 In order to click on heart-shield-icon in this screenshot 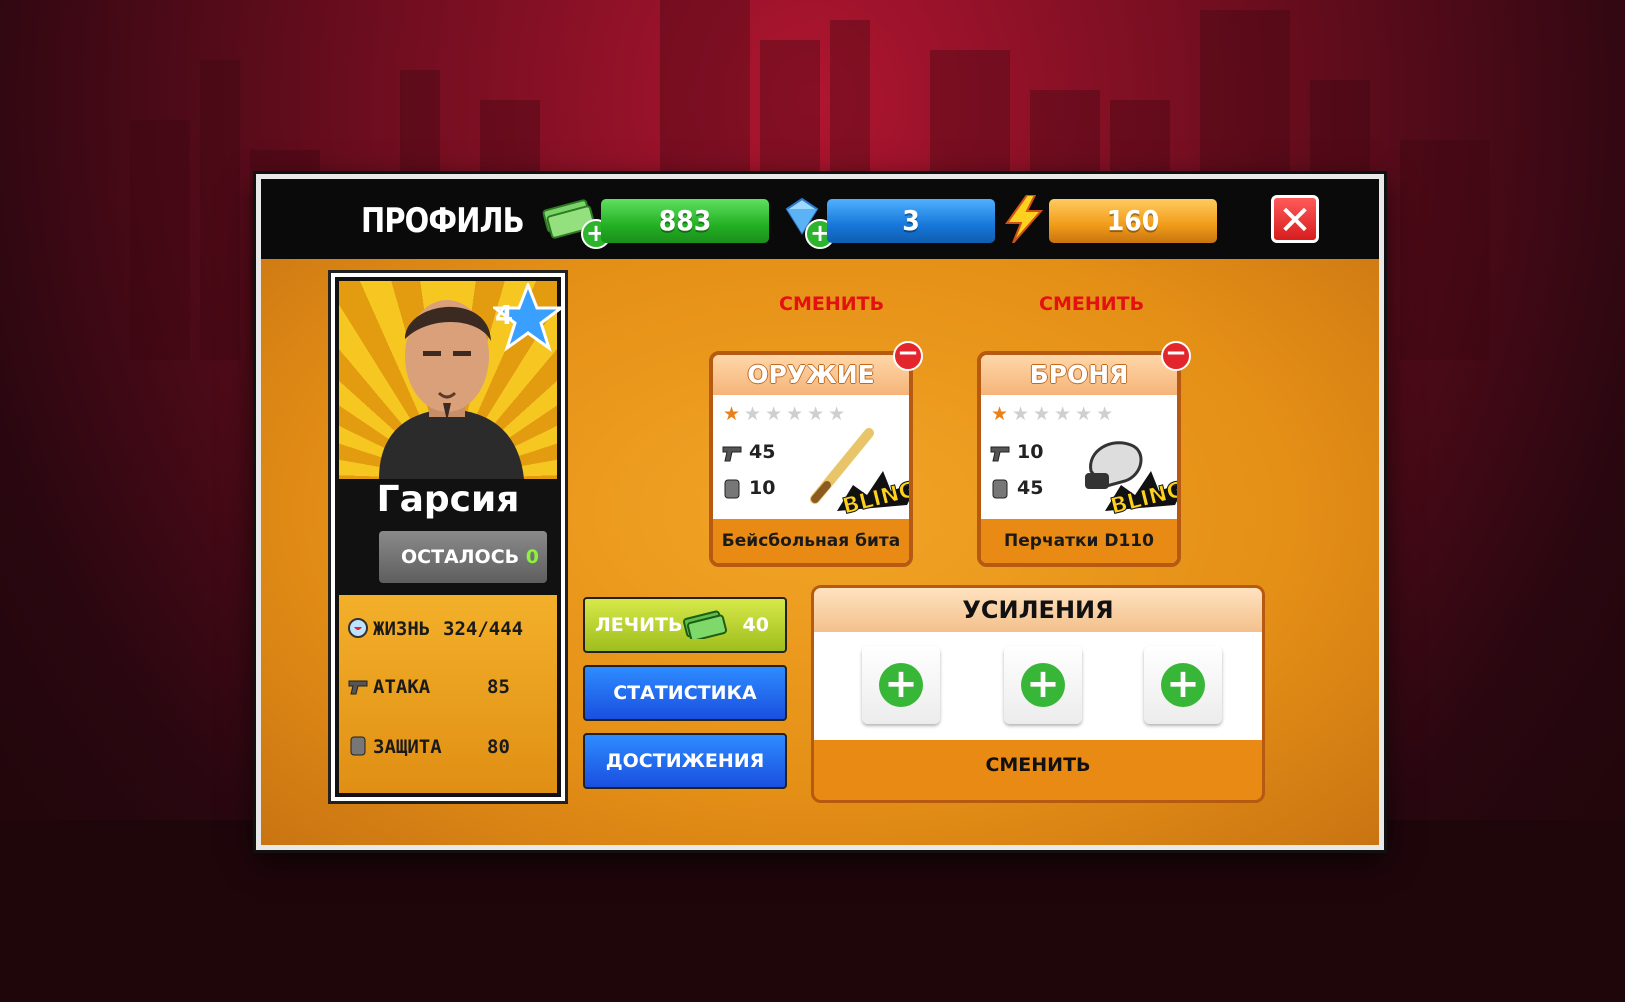, I will do `click(358, 628)`.